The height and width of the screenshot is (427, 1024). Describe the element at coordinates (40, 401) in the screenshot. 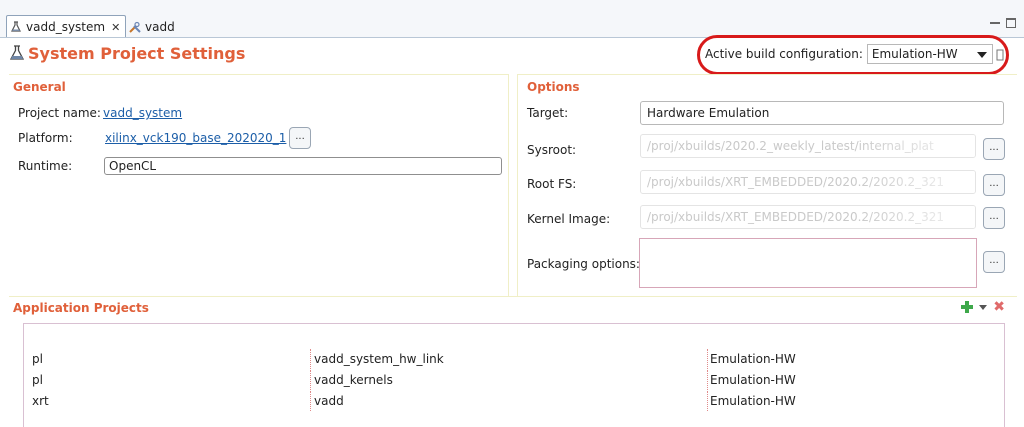

I see `project-type-cell: xrt` at that location.